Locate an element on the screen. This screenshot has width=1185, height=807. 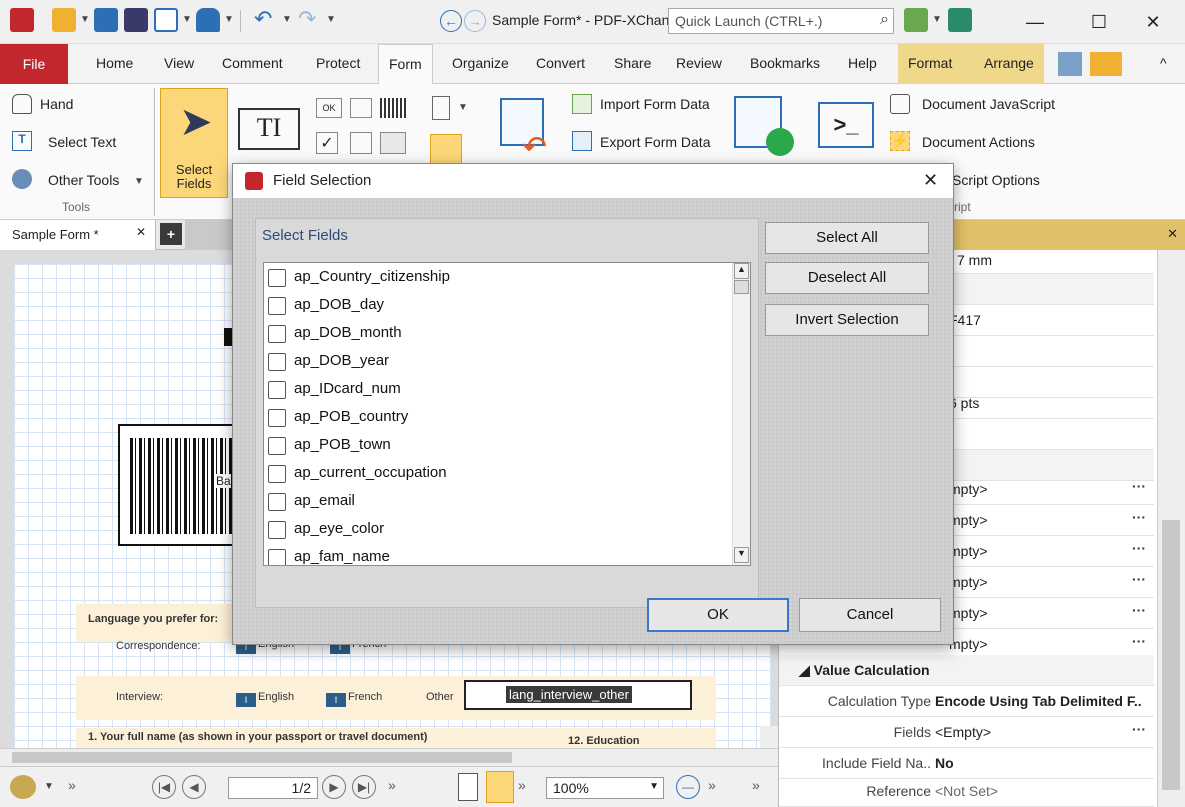
tab-file: File is located at coordinates (34, 64).